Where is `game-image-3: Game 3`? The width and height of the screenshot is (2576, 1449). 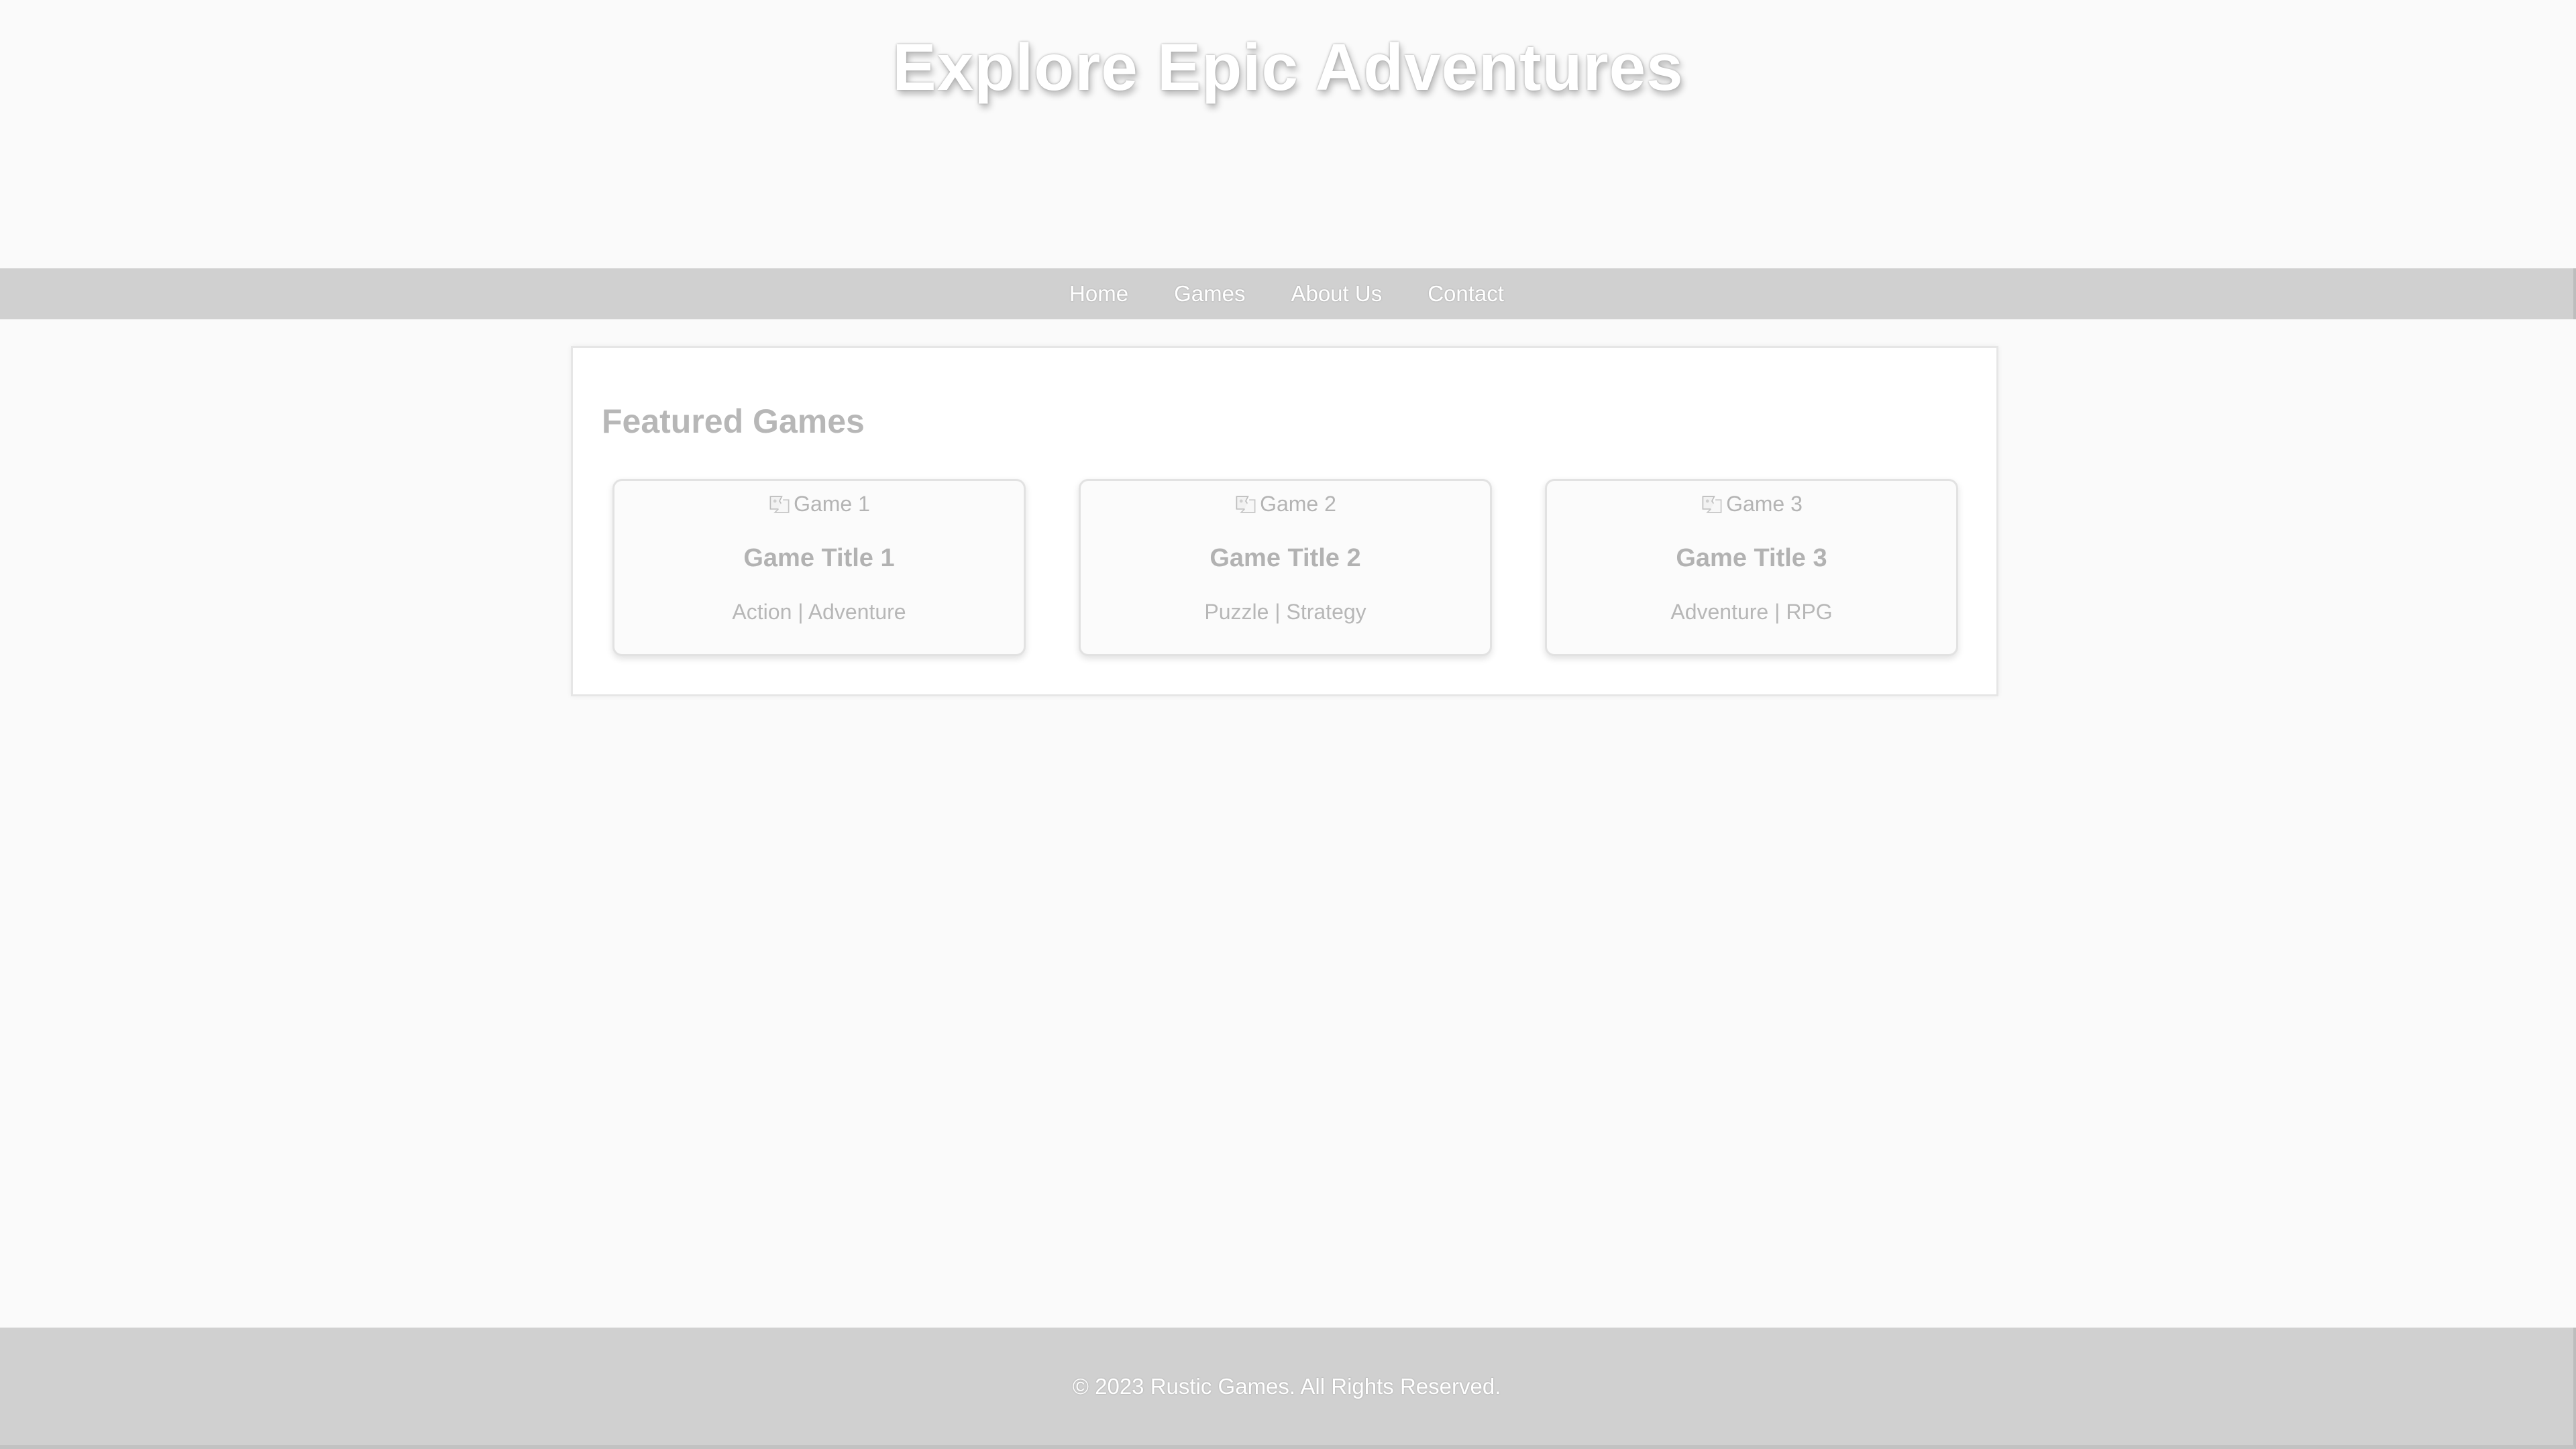 game-image-3: Game 3 is located at coordinates (1751, 504).